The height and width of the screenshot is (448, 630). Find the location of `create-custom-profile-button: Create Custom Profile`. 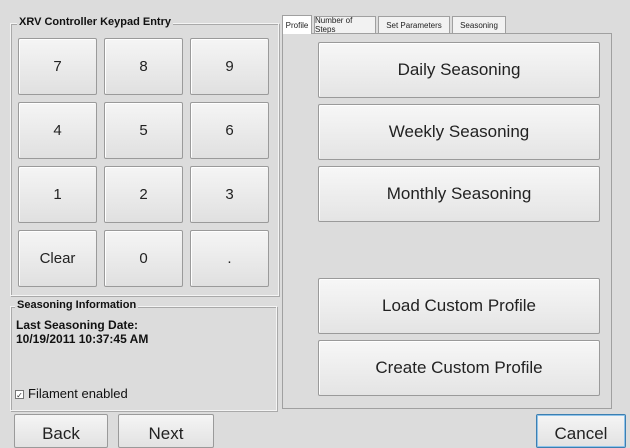

create-custom-profile-button: Create Custom Profile is located at coordinates (459, 368).